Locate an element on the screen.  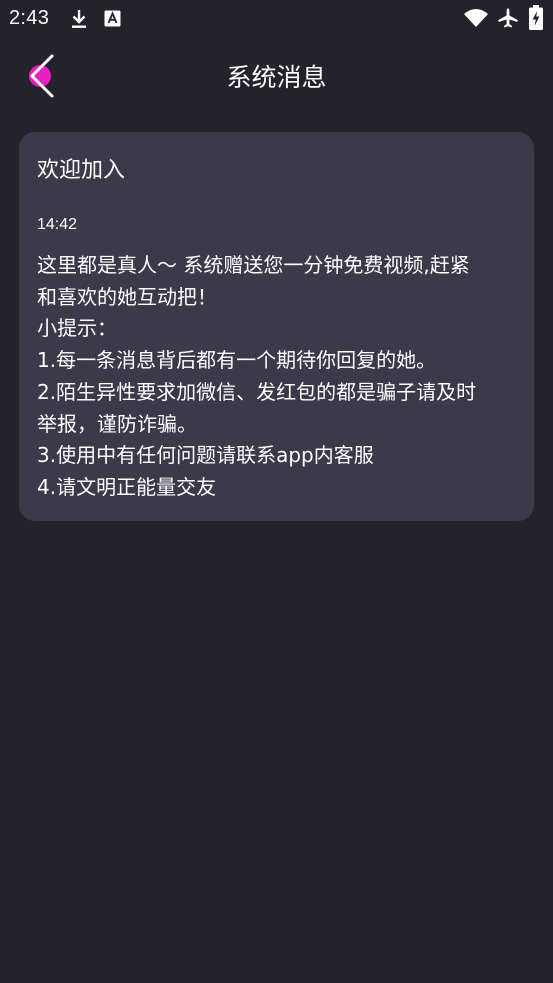
a-badge-icon is located at coordinates (112, 18).